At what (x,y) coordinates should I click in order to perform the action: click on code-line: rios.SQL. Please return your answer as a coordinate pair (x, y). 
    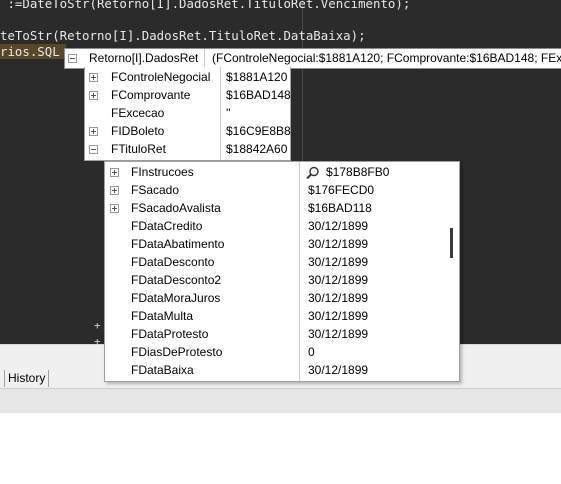
    Looking at the image, I should click on (30, 52).